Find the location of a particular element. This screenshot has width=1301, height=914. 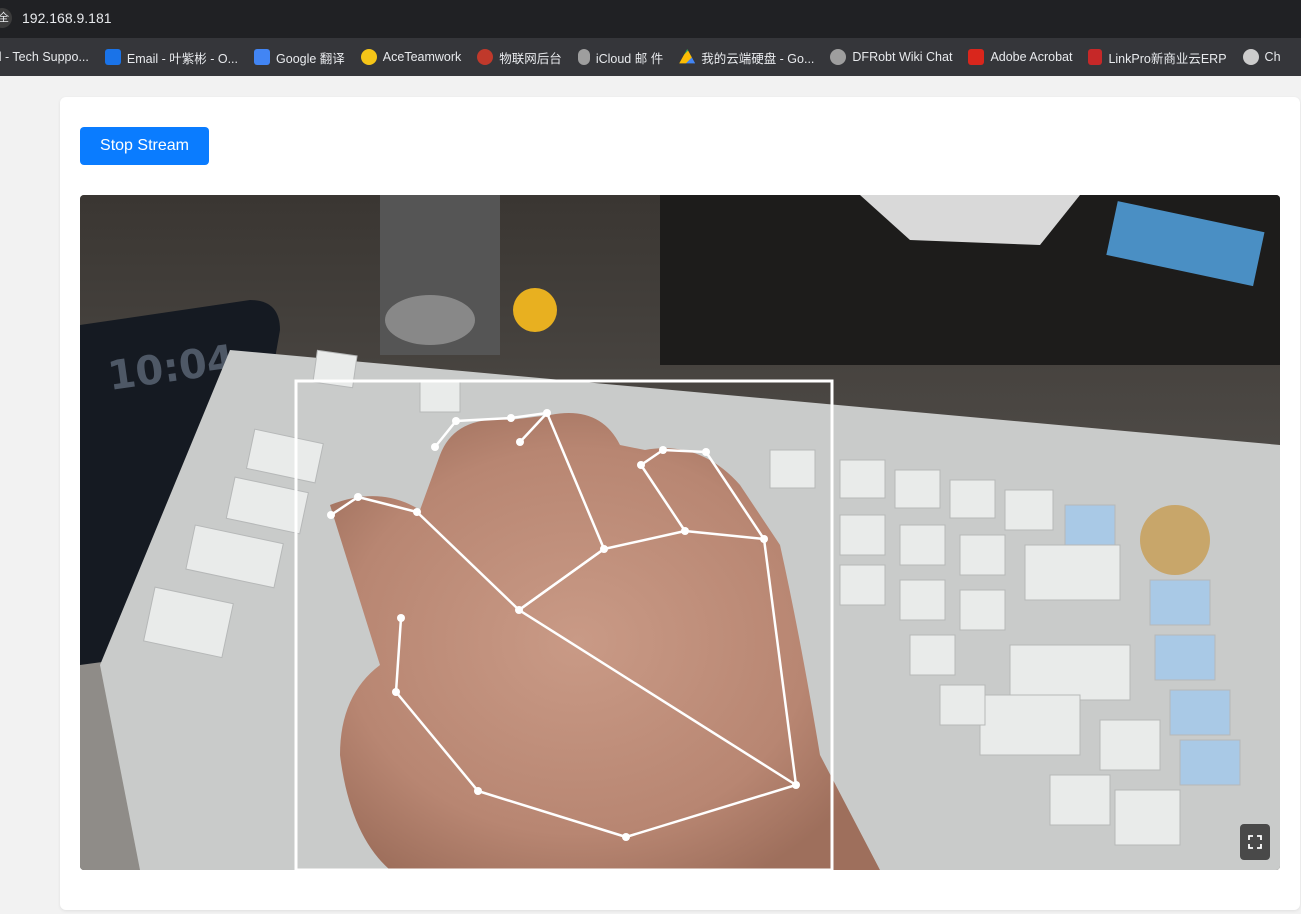

chatgpt-icon is located at coordinates (1250, 57).